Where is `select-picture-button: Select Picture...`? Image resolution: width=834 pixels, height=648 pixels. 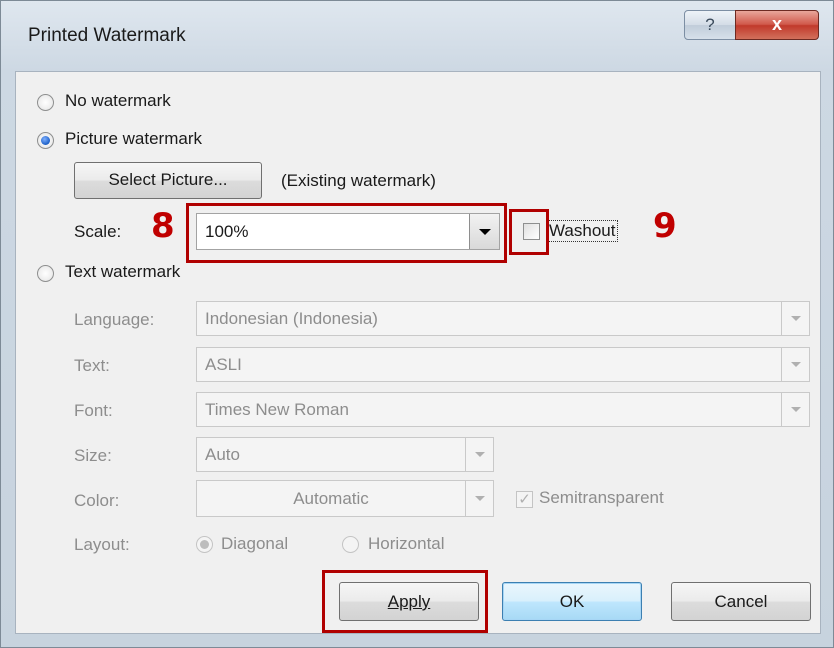 select-picture-button: Select Picture... is located at coordinates (168, 180).